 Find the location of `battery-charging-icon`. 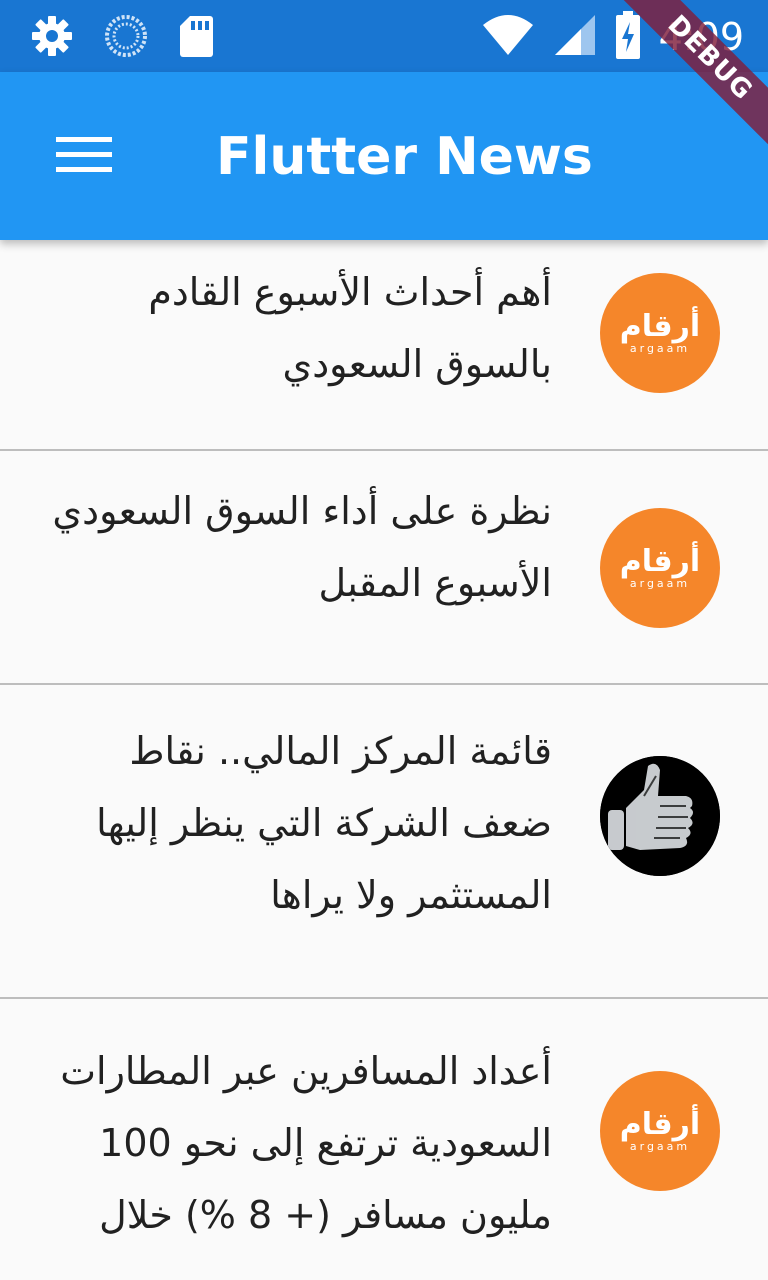

battery-charging-icon is located at coordinates (628, 37).